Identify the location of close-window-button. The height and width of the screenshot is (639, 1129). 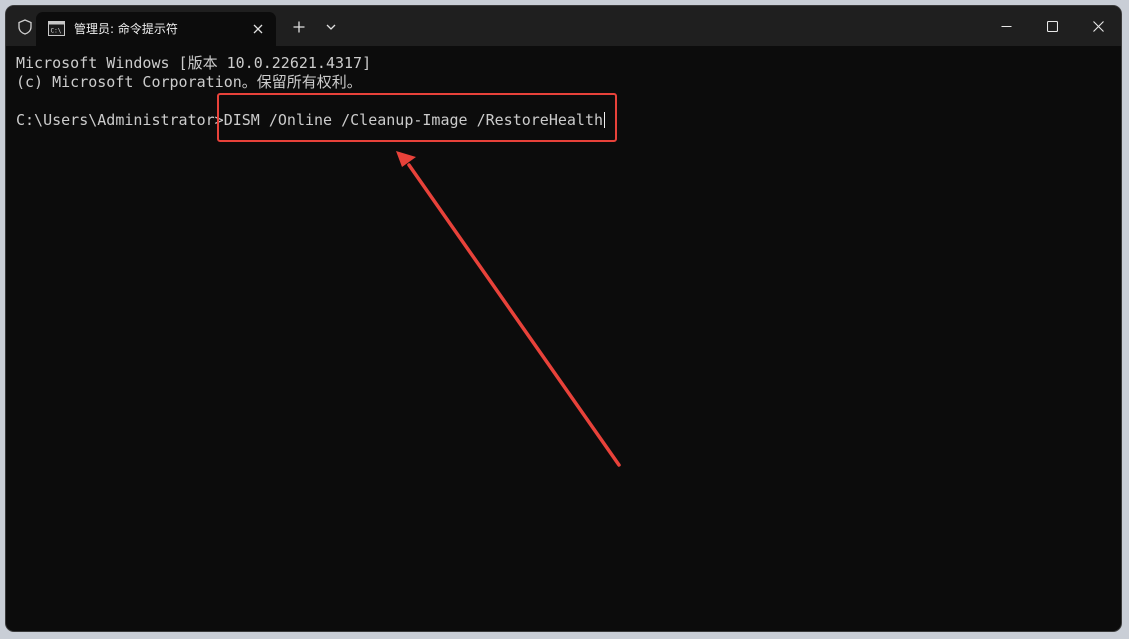
(1098, 26).